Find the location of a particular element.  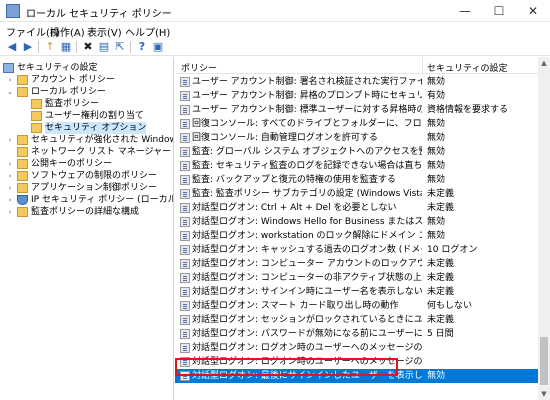

policy-row: ユーザー アカウント制御: 昇格のプロンプト時にセキュリティで保護され... 有効 is located at coordinates (356, 96).